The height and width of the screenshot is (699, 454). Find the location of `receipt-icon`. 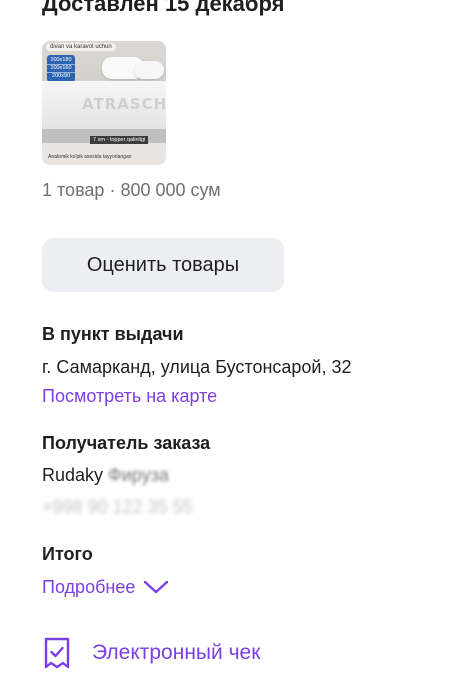

receipt-icon is located at coordinates (57, 653).